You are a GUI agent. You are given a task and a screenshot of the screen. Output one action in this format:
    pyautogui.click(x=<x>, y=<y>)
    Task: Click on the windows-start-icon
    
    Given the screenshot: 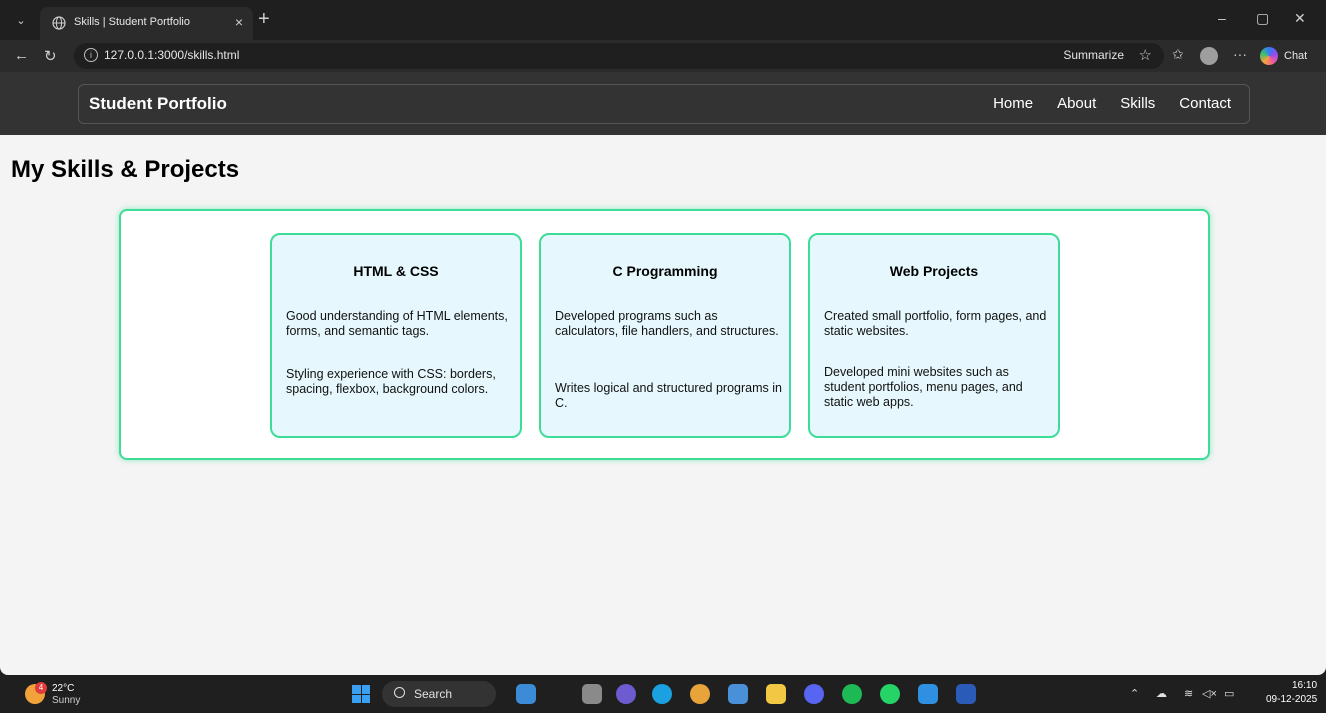 What is the action you would take?
    pyautogui.click(x=361, y=694)
    